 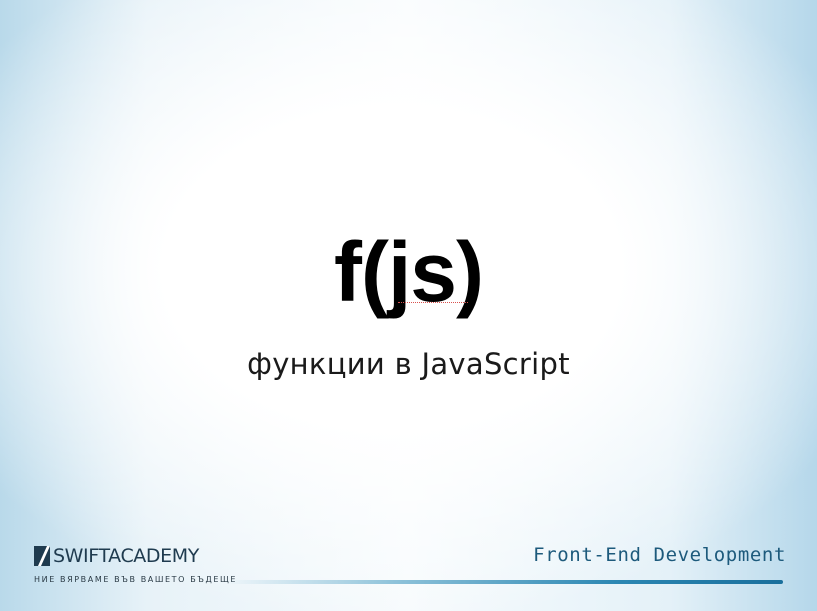 What do you see at coordinates (126, 556) in the screenshot?
I see `logo-name: SWIFTACADEMY` at bounding box center [126, 556].